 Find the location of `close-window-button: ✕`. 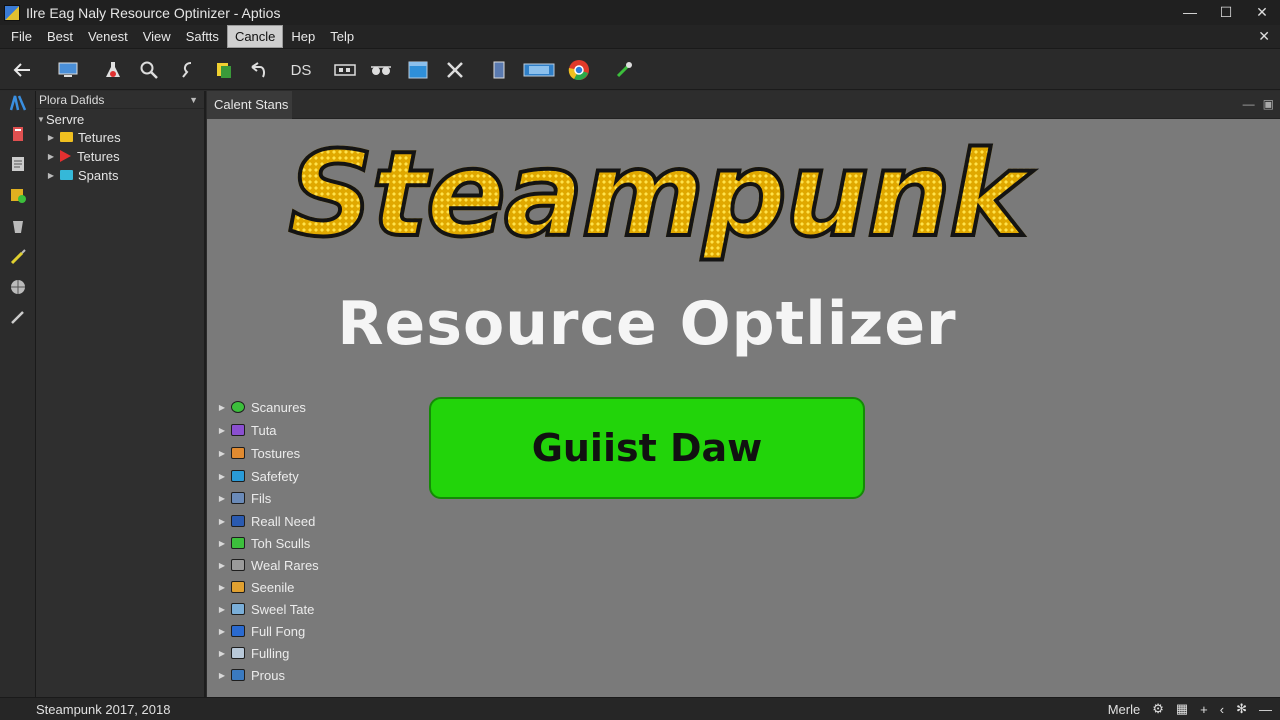

close-window-button: ✕ is located at coordinates (1262, 12).